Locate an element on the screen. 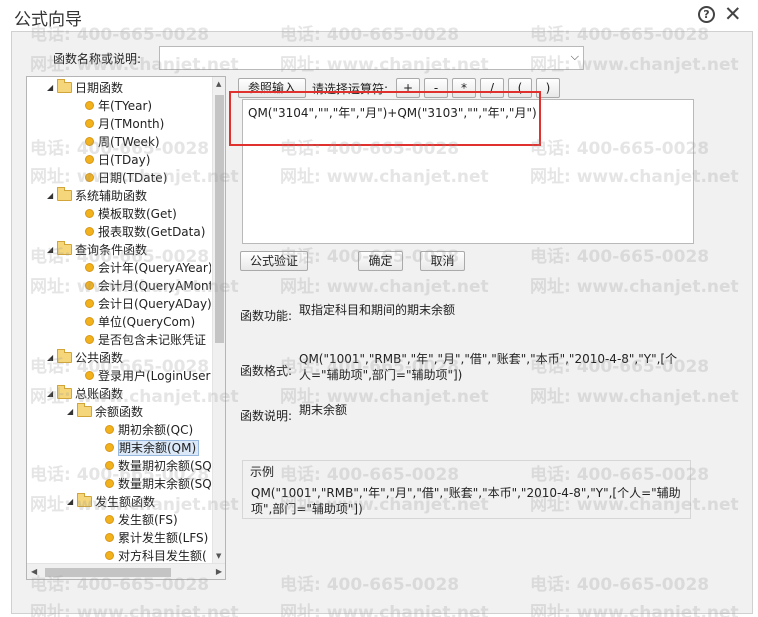  scroll-right-icon: ▶ is located at coordinates (219, 571).